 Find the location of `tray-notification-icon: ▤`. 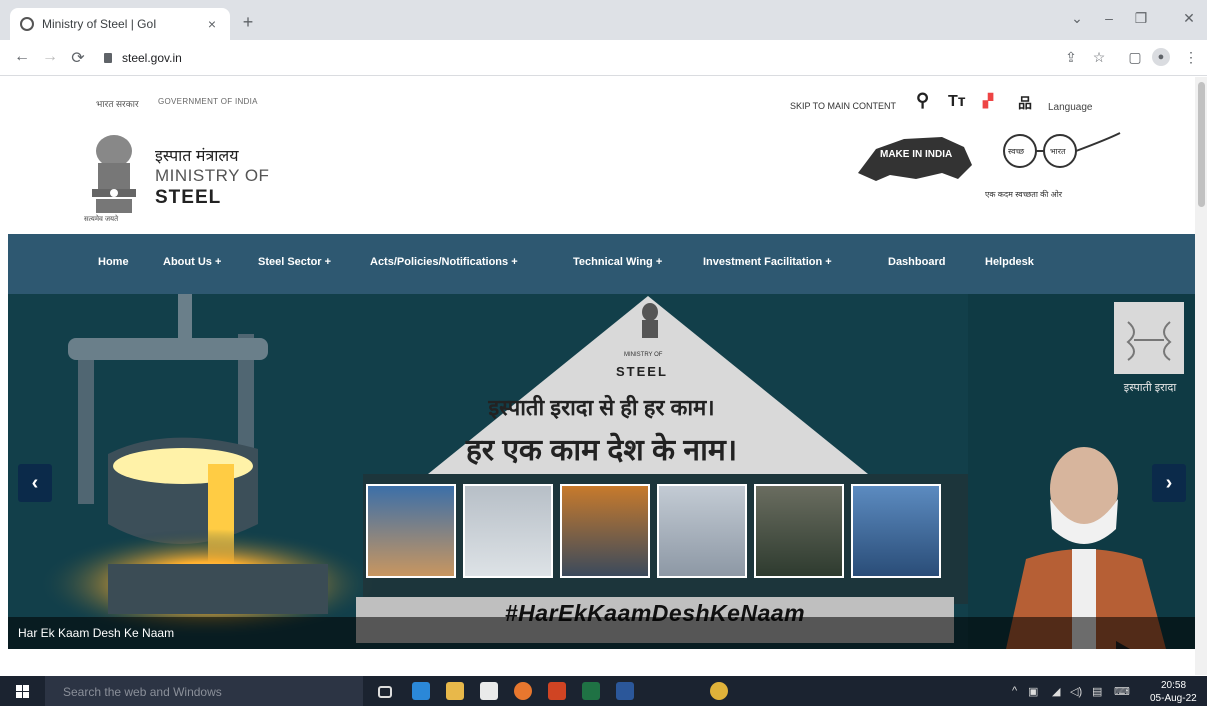

tray-notification-icon: ▤ is located at coordinates (1097, 691).